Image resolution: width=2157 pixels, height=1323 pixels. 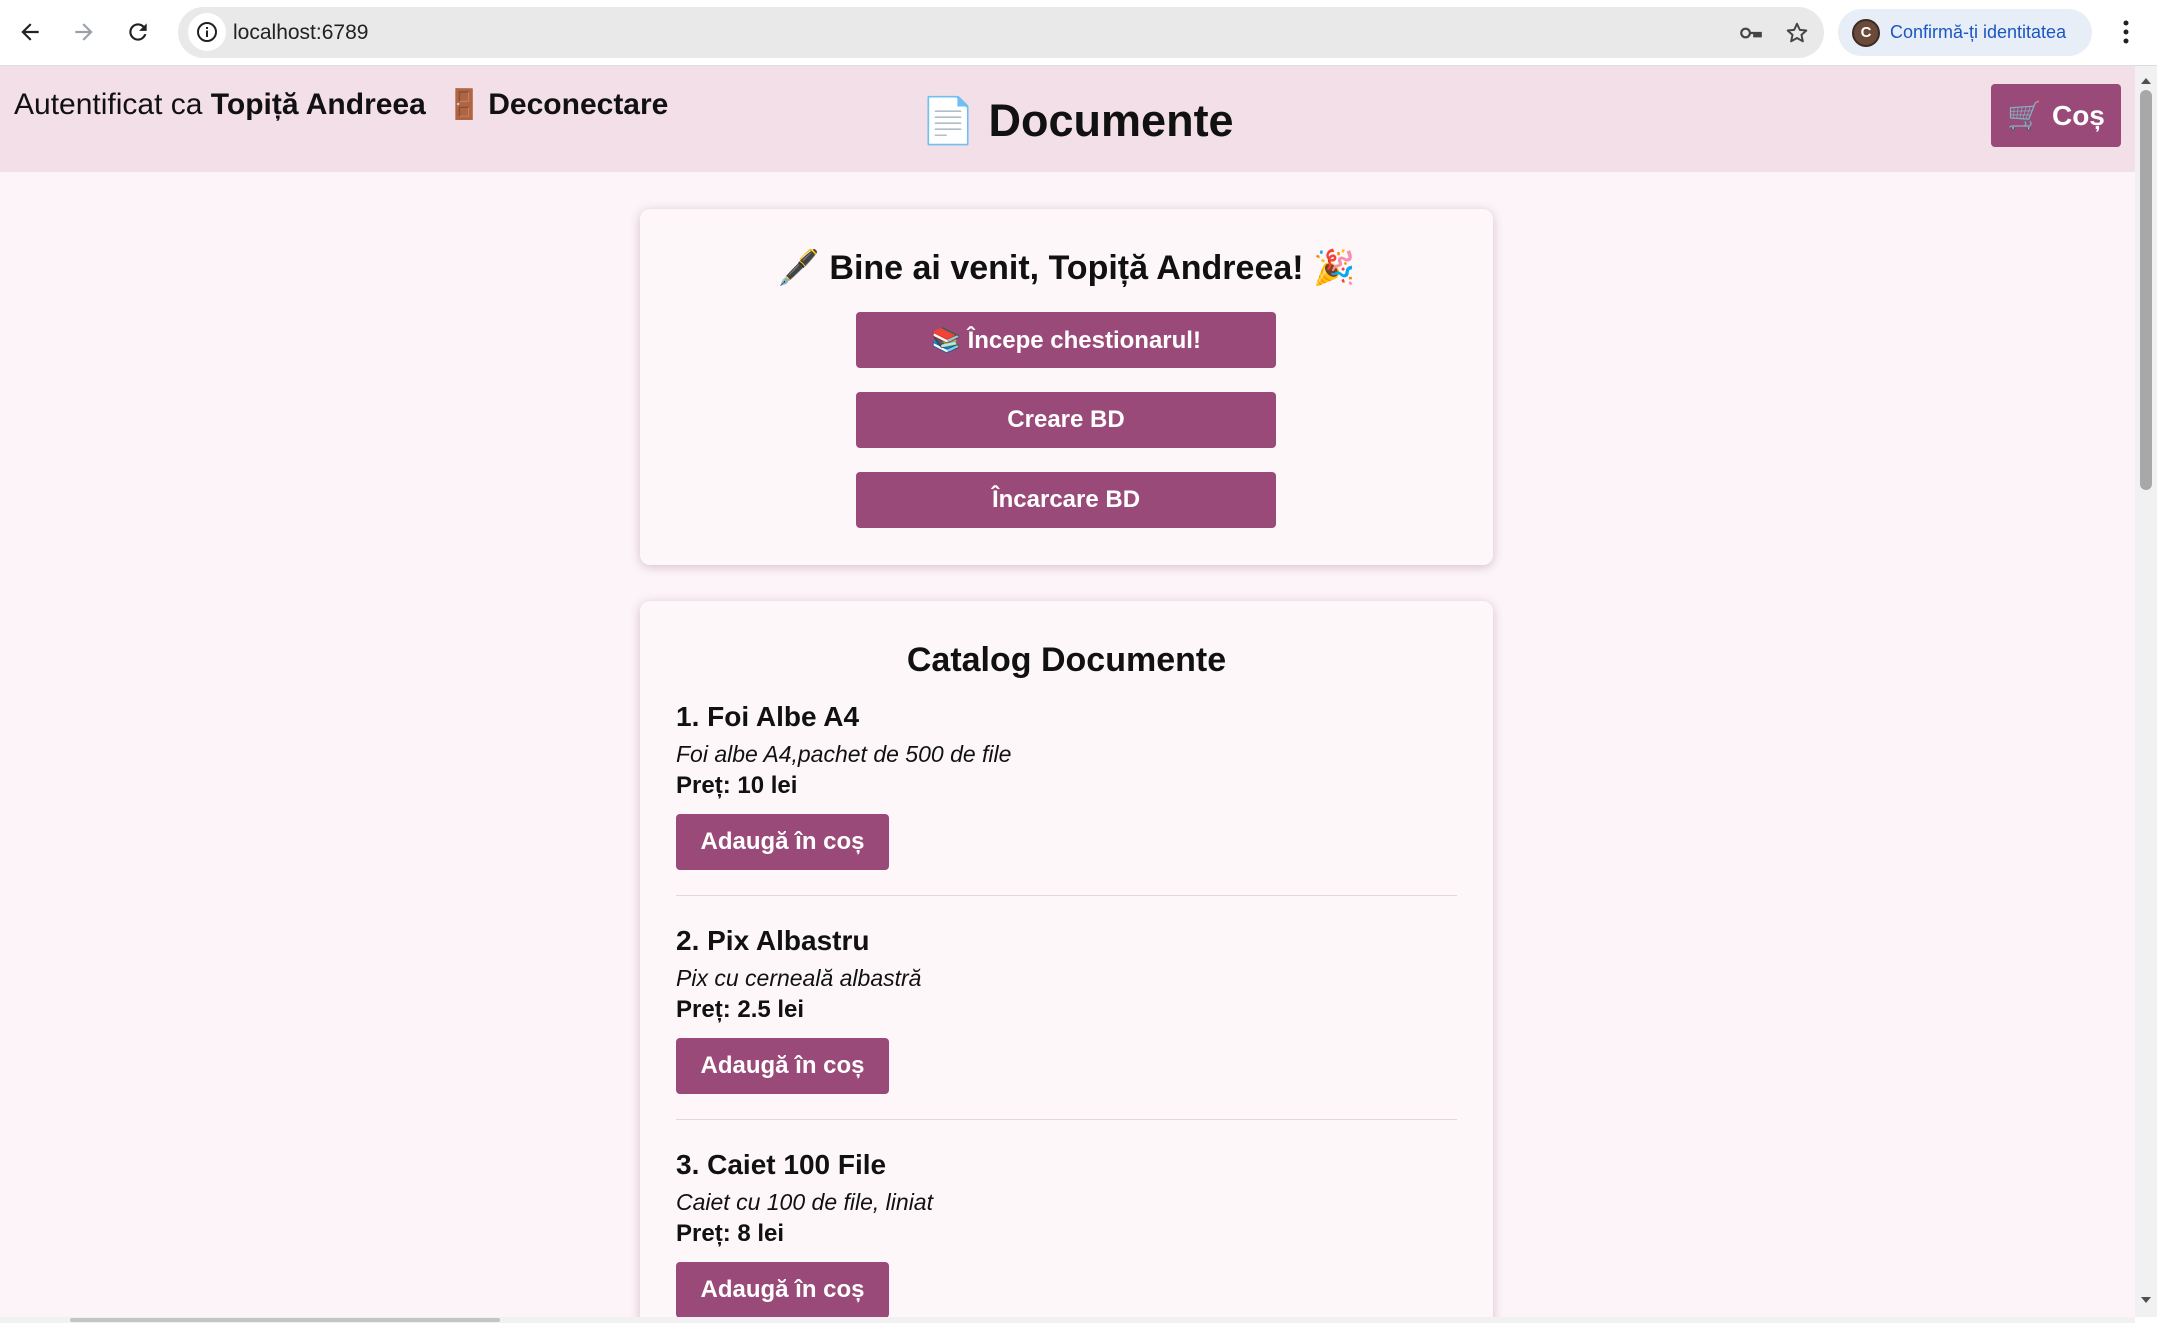 I want to click on product-description: Pix cu cerneală albastră, so click(x=799, y=978).